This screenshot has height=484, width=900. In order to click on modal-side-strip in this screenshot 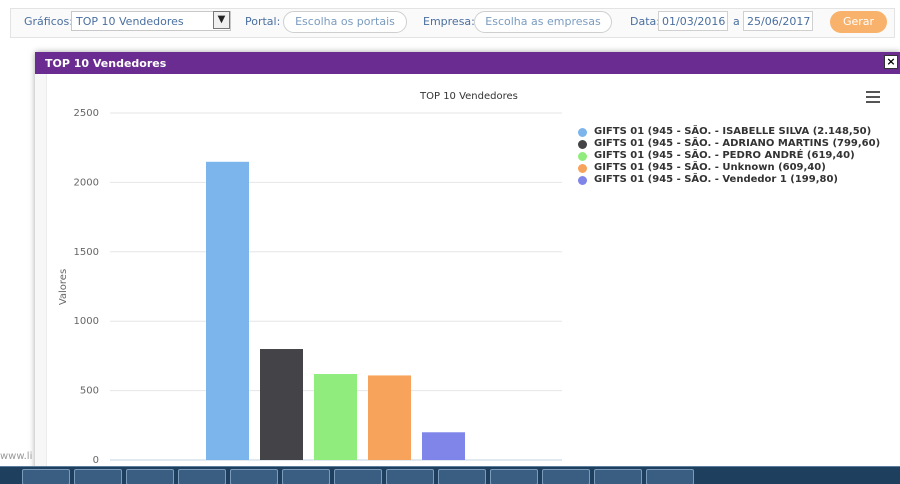, I will do `click(41, 273)`.